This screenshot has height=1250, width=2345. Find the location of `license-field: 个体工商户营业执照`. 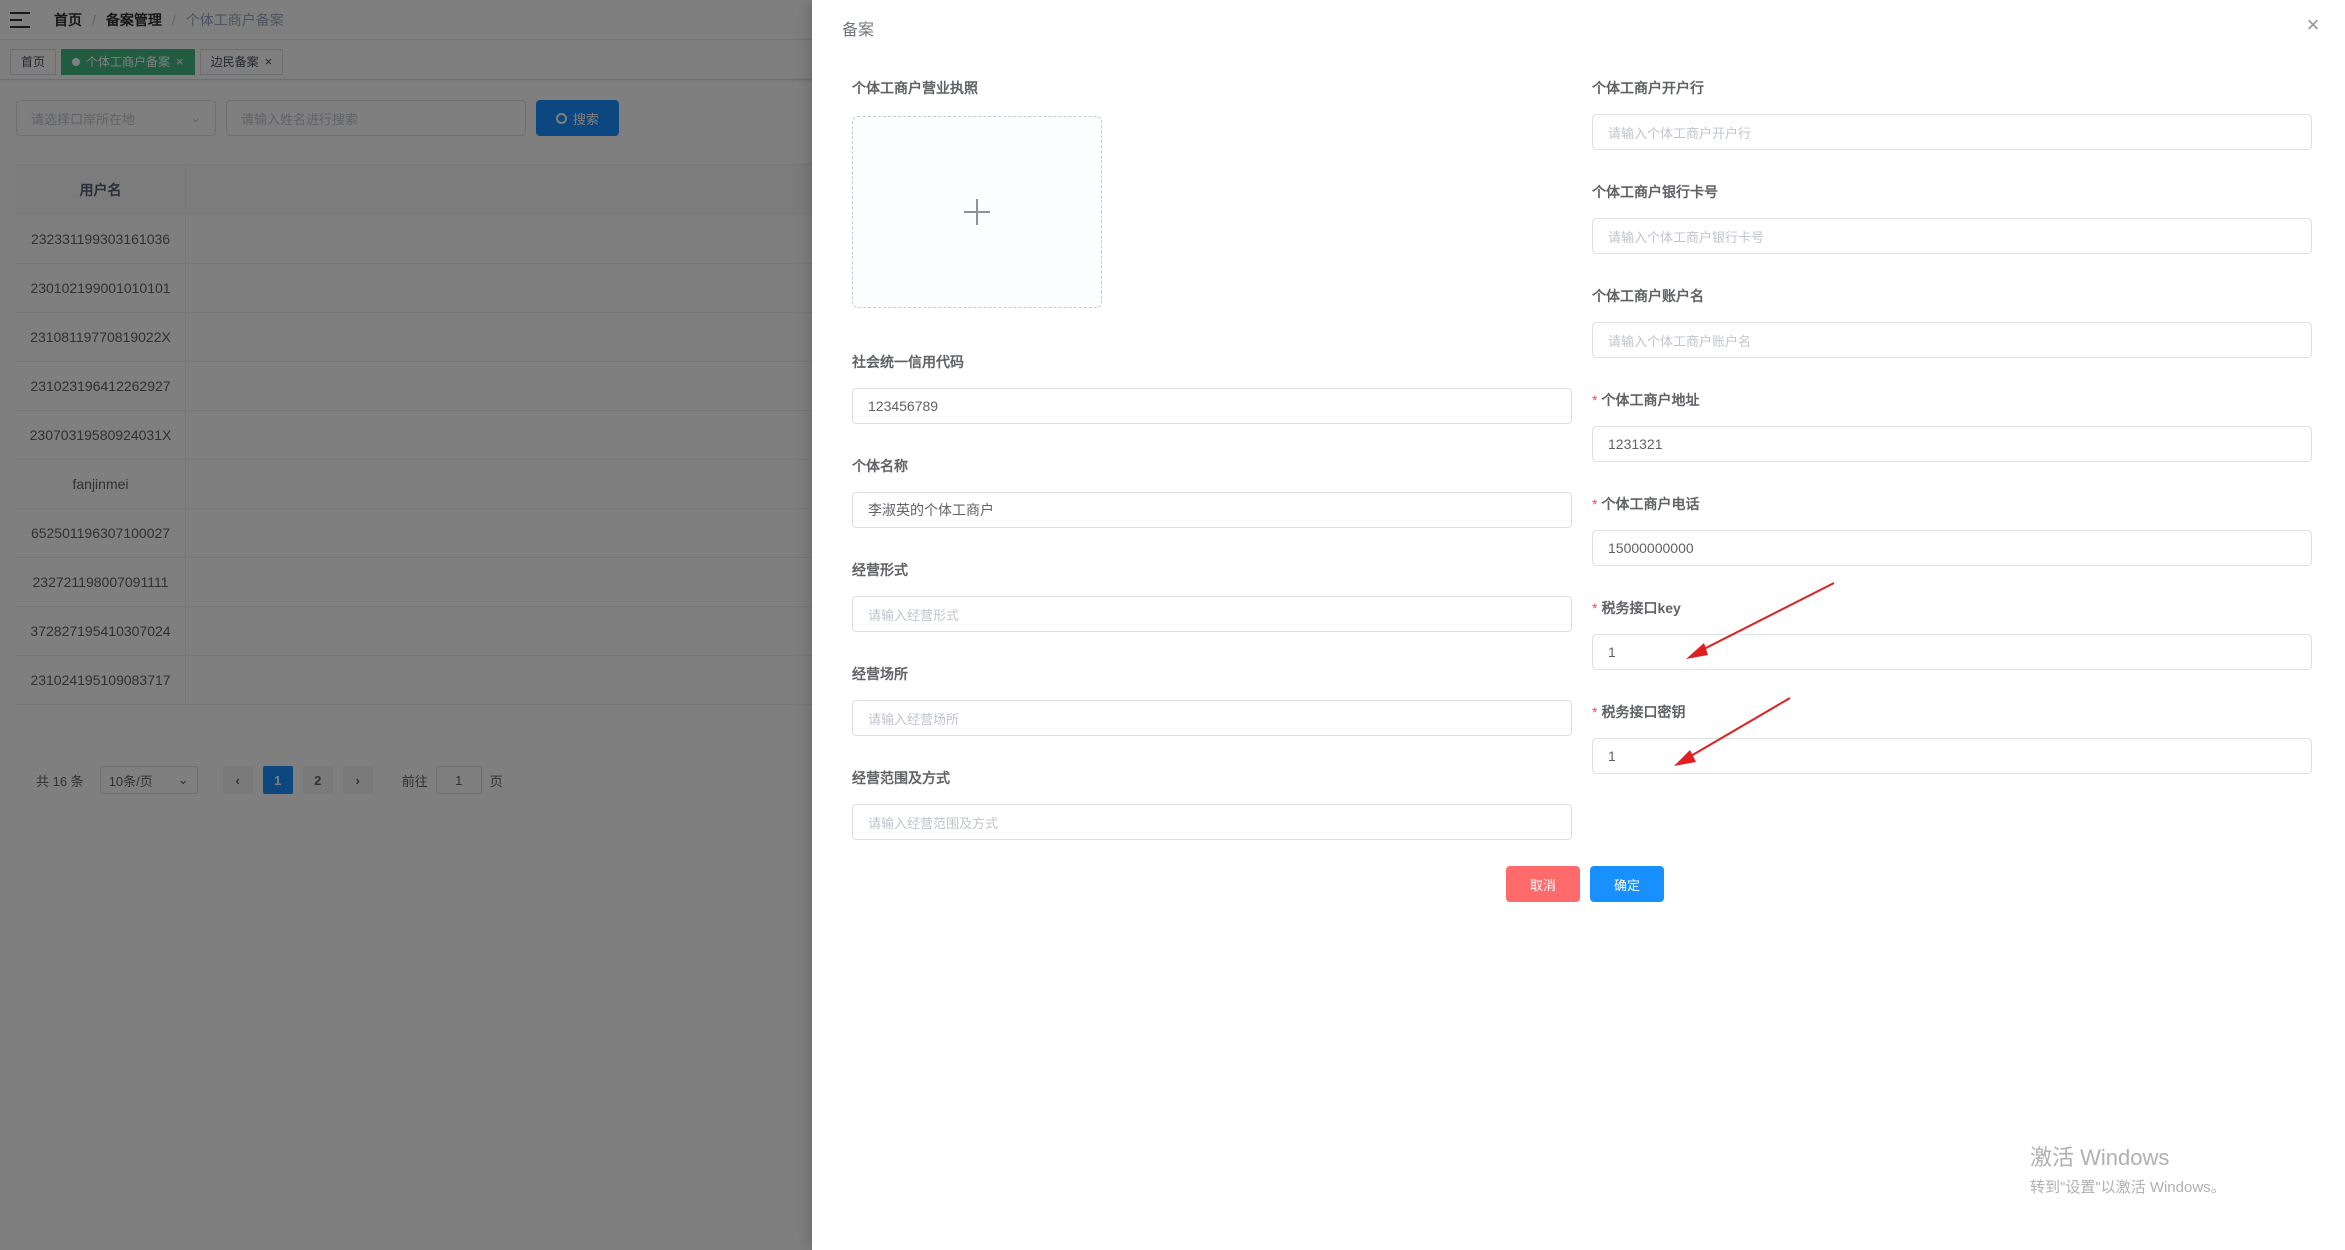

license-field: 个体工商户营业执照 is located at coordinates (1212, 193).